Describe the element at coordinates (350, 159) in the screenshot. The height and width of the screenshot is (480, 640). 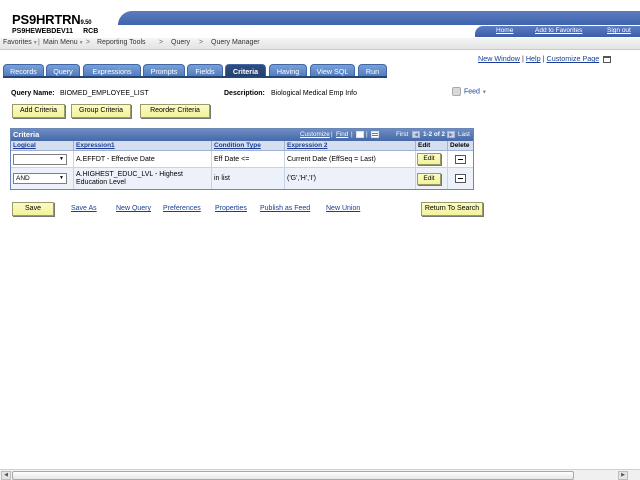
I see `expression2-cell: Current Date (EffSeq = Last)` at that location.